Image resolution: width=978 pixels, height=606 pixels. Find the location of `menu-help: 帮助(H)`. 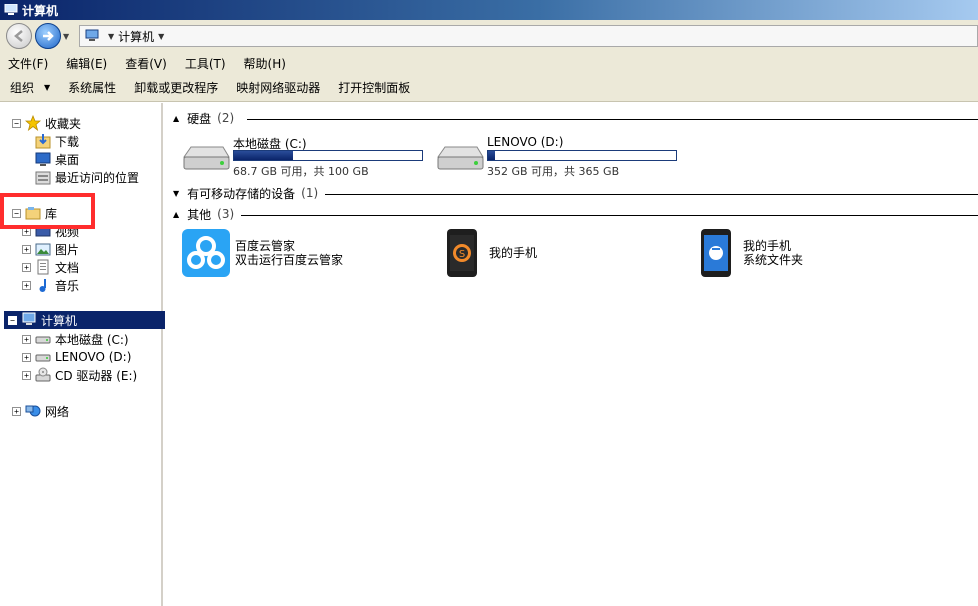

menu-help: 帮助(H) is located at coordinates (265, 63).